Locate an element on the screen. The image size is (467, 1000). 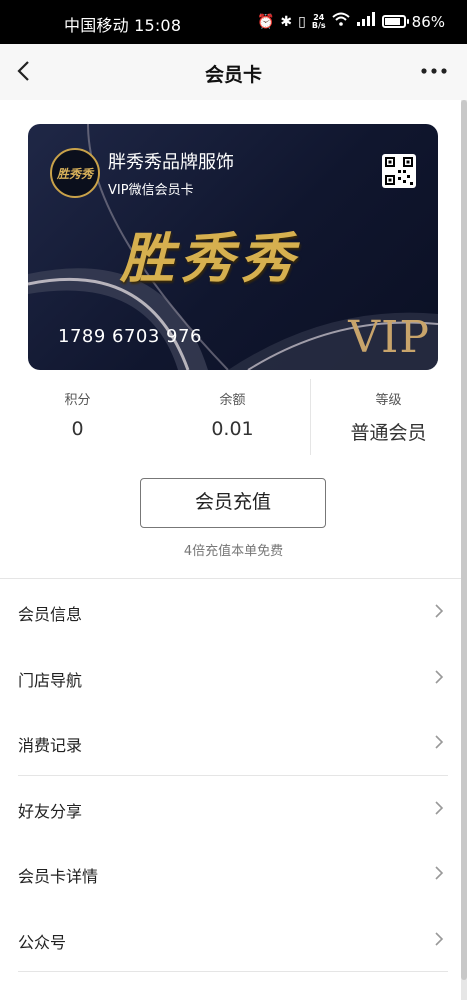
network-speed-unit: B/s is located at coordinates (318, 25).